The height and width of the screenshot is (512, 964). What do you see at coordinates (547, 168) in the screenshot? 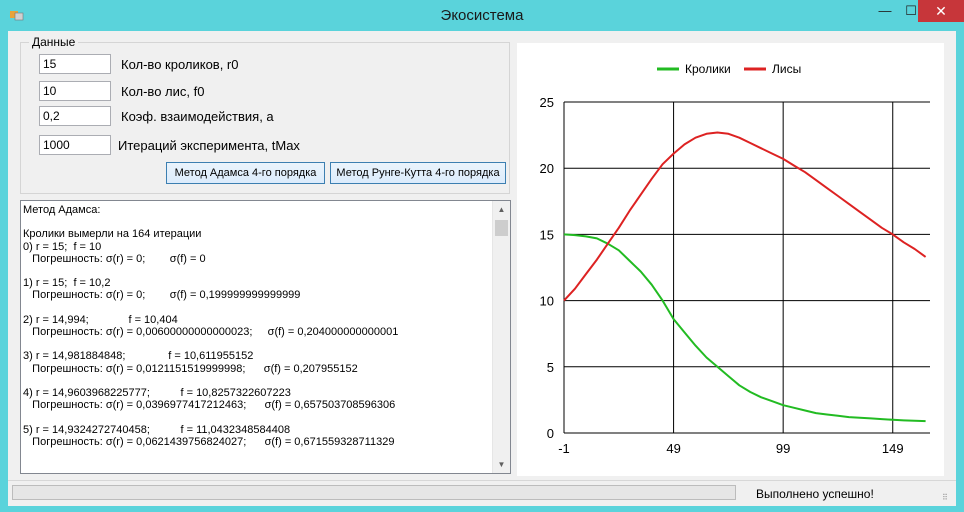
I see `y-tick-label: 20` at bounding box center [547, 168].